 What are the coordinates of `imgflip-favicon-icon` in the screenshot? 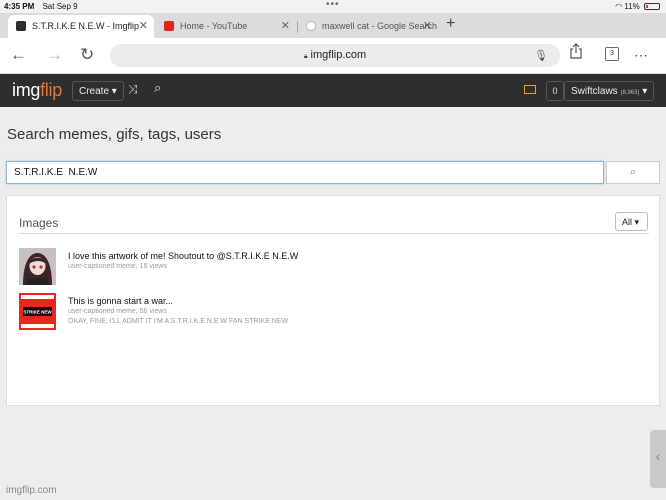 It's located at (21, 26).